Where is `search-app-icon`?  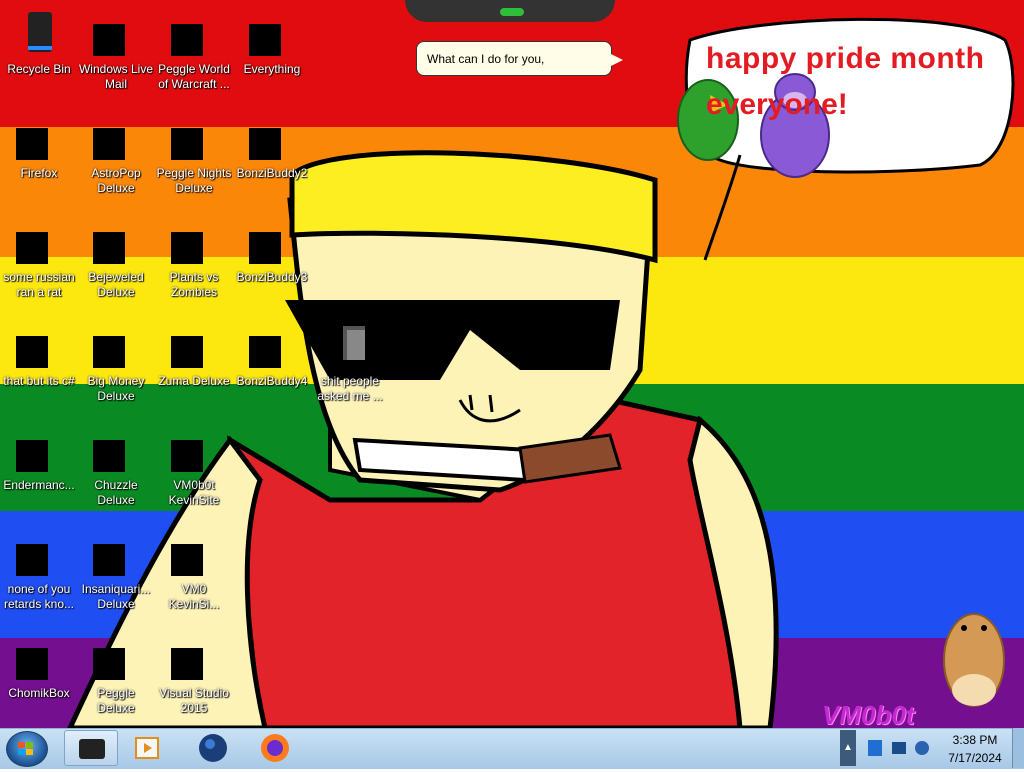 search-app-icon is located at coordinates (265, 40).